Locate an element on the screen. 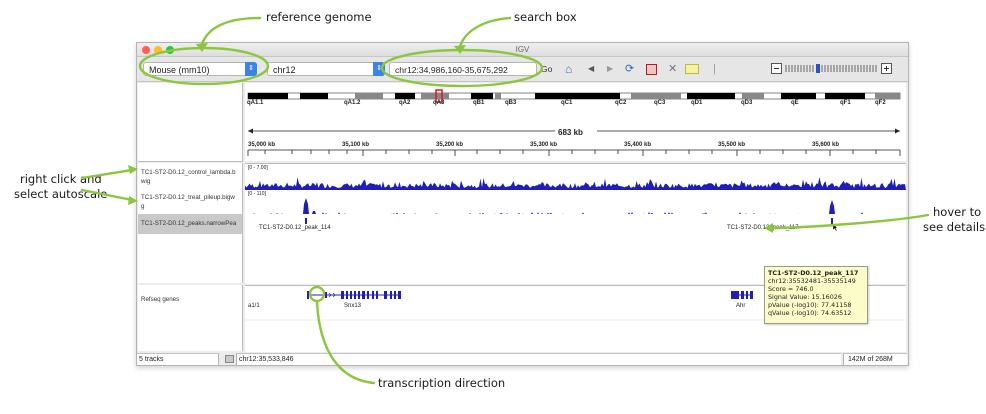 This screenshot has width=986, height=414. peak-114-feature is located at coordinates (306, 221).